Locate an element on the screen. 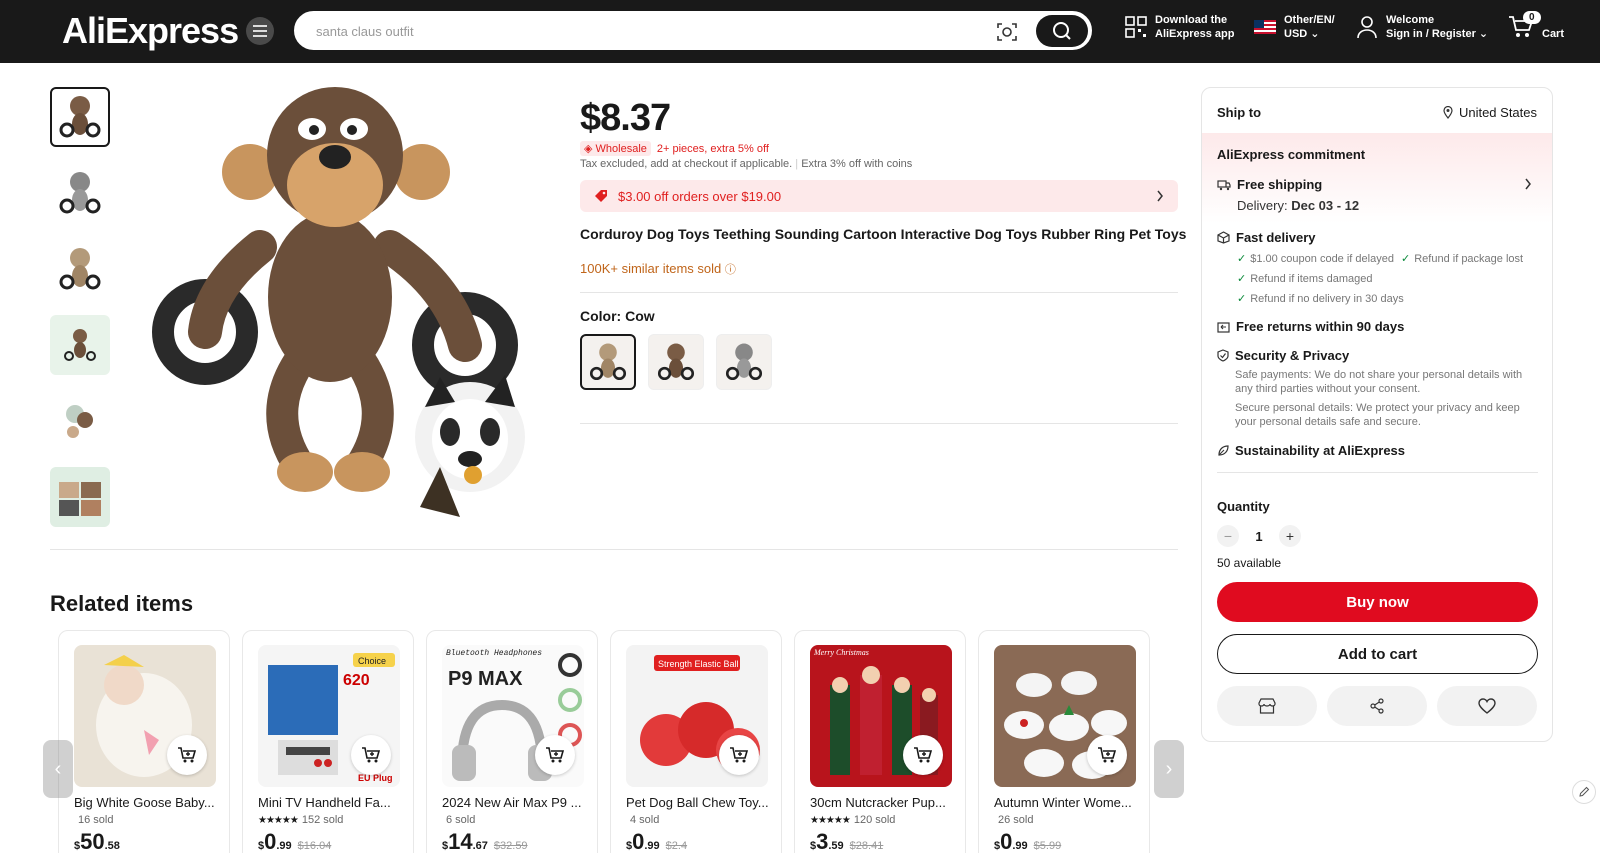  quantity-value: 1 is located at coordinates (1259, 536).